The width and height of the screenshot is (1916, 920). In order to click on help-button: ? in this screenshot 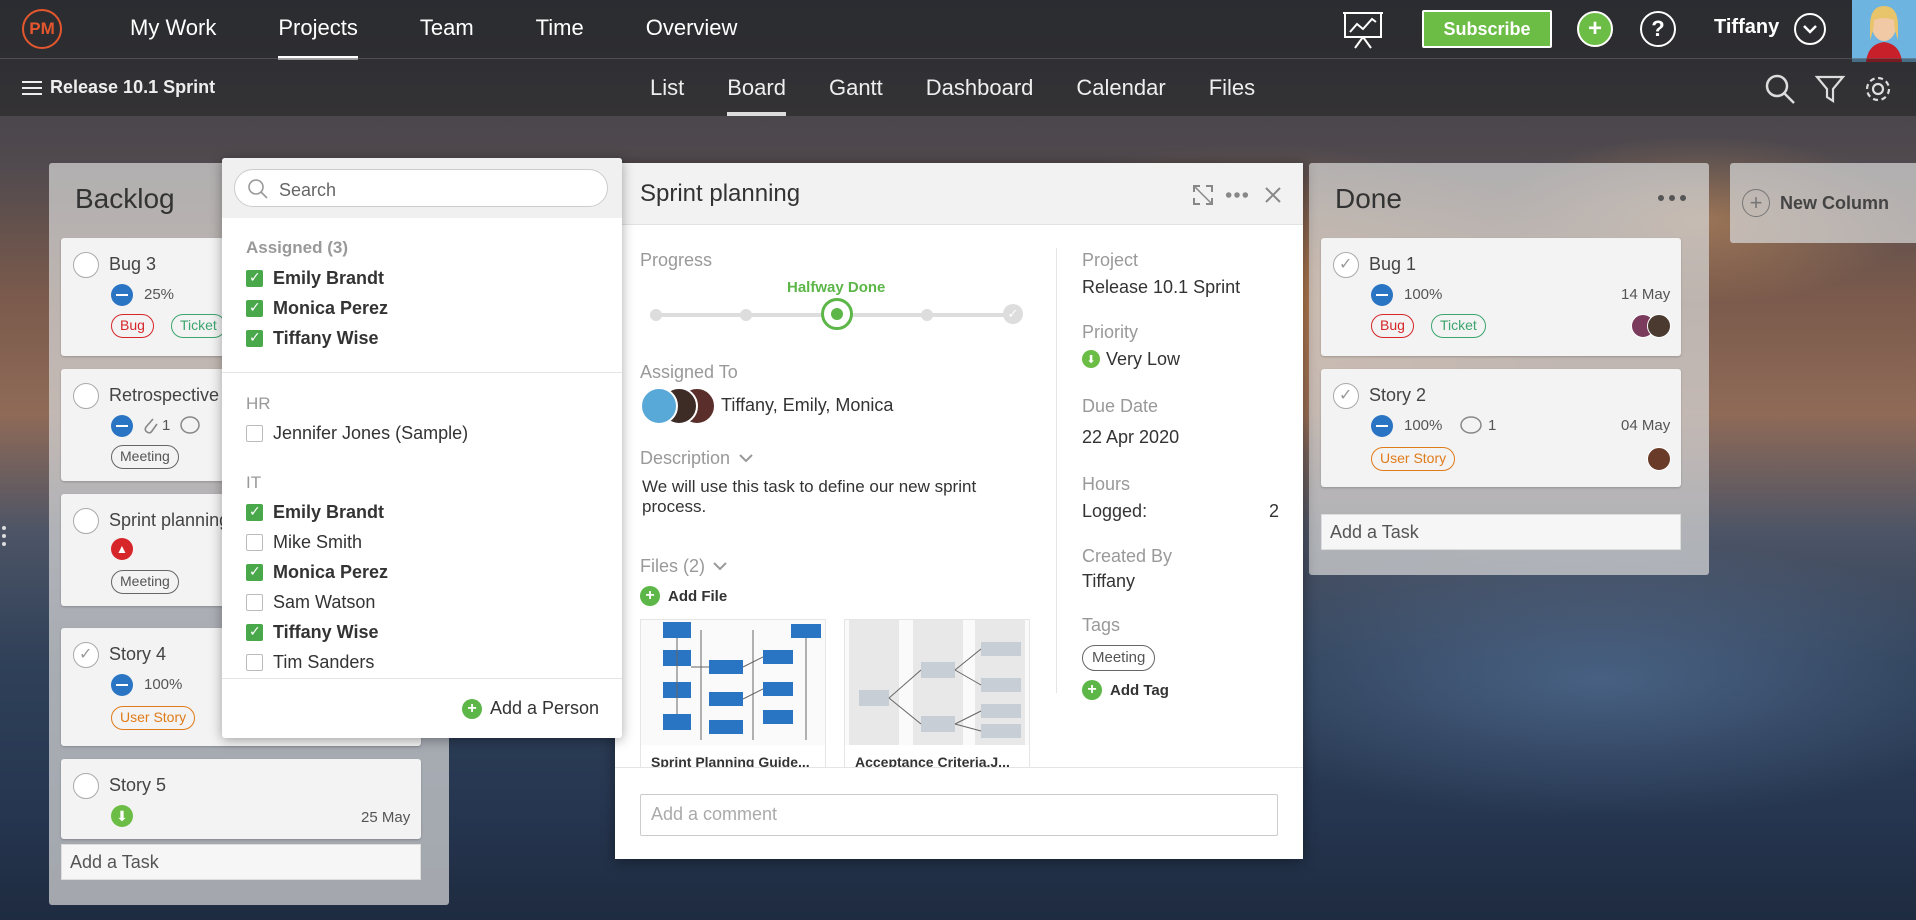, I will do `click(1658, 29)`.